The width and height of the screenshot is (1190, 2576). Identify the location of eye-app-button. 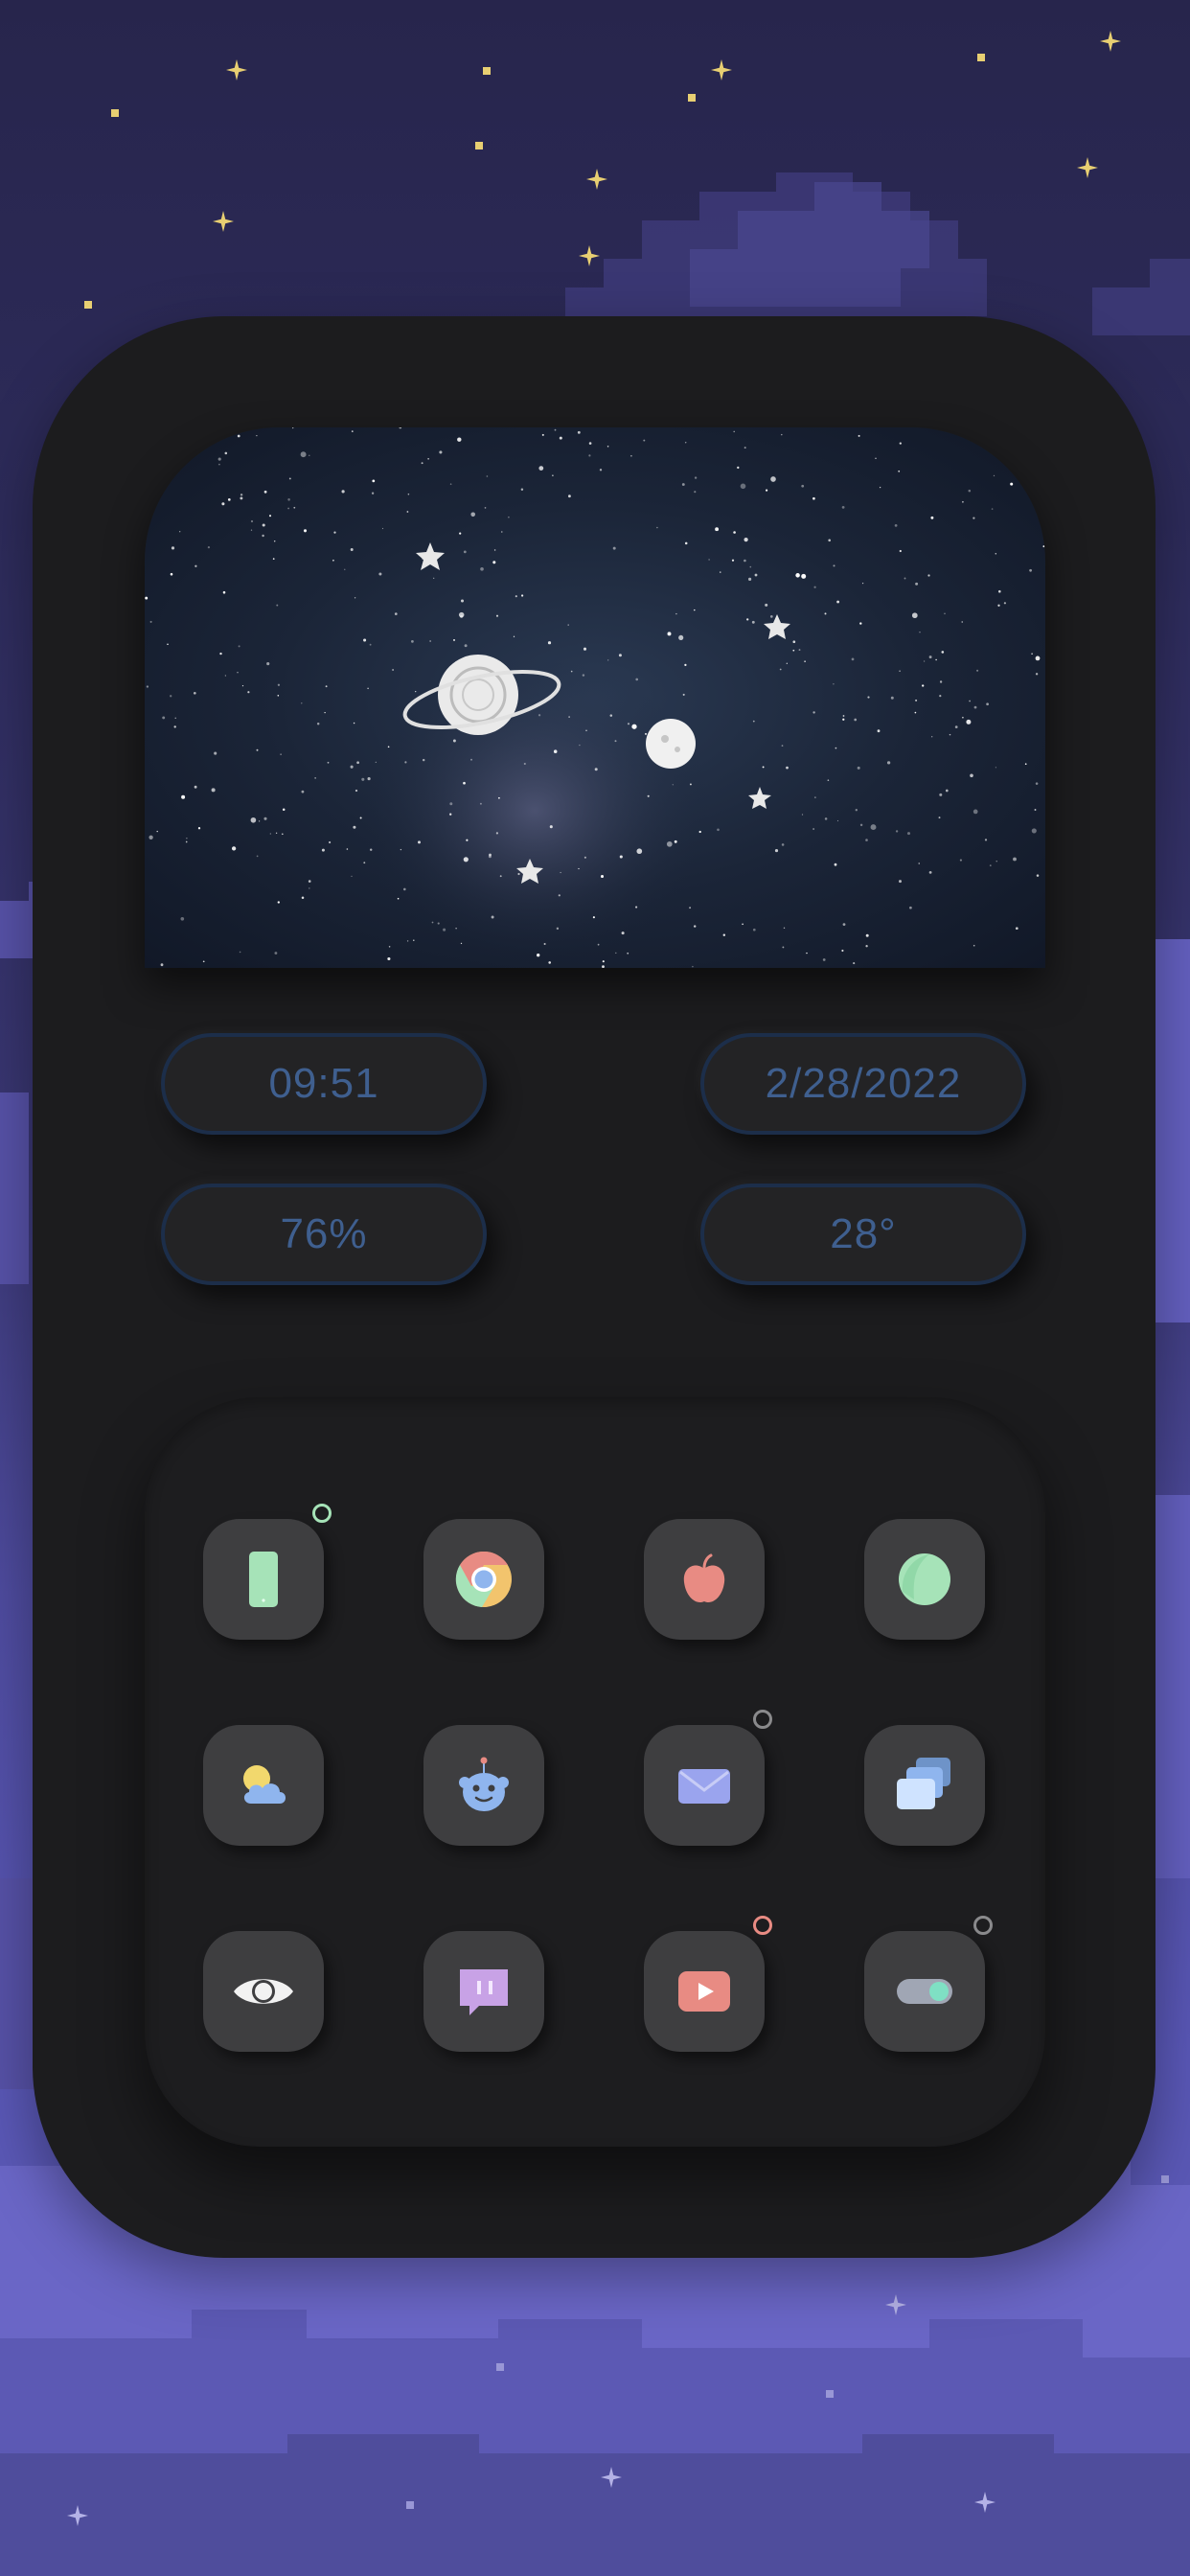
(264, 1991).